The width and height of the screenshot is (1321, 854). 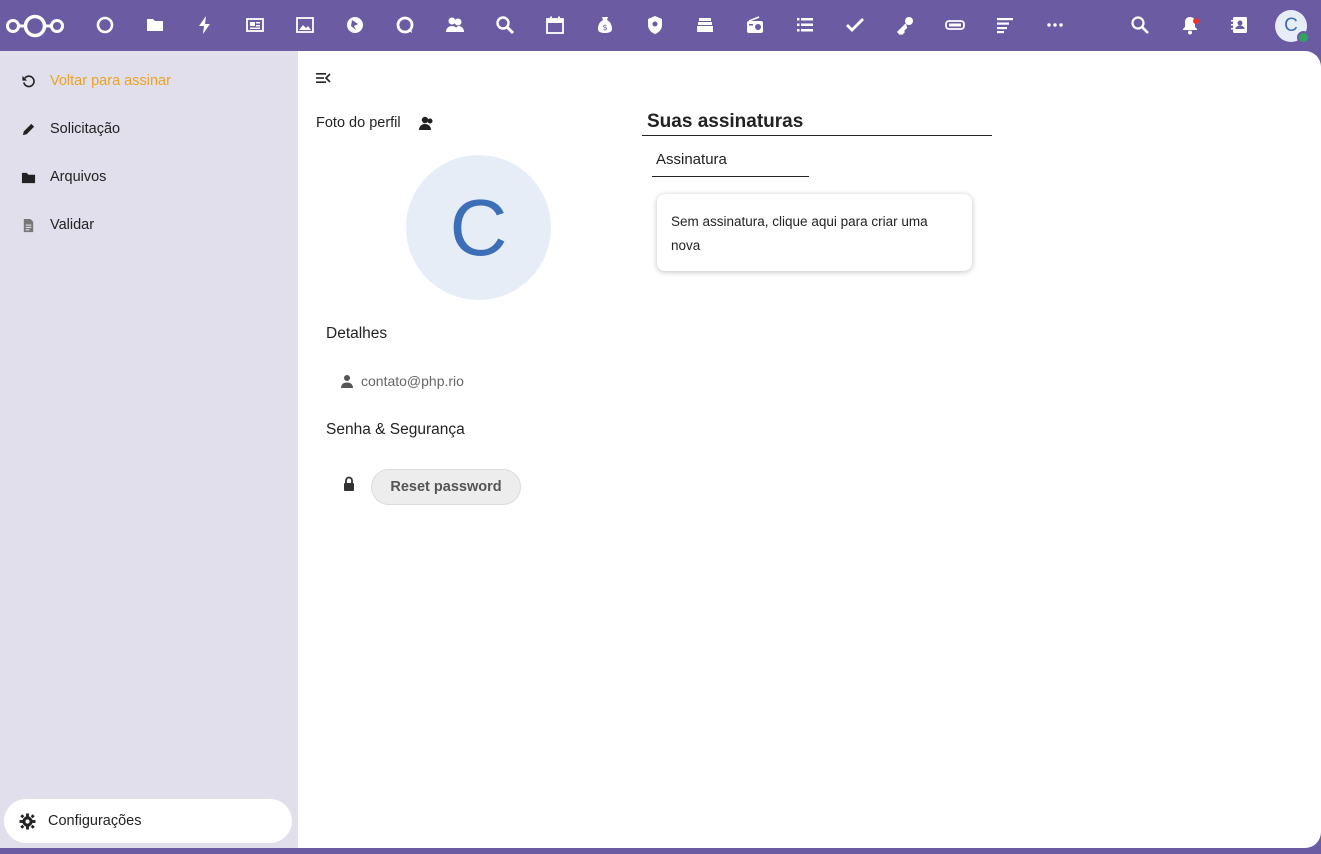 I want to click on activity-icon, so click(x=205, y=25).